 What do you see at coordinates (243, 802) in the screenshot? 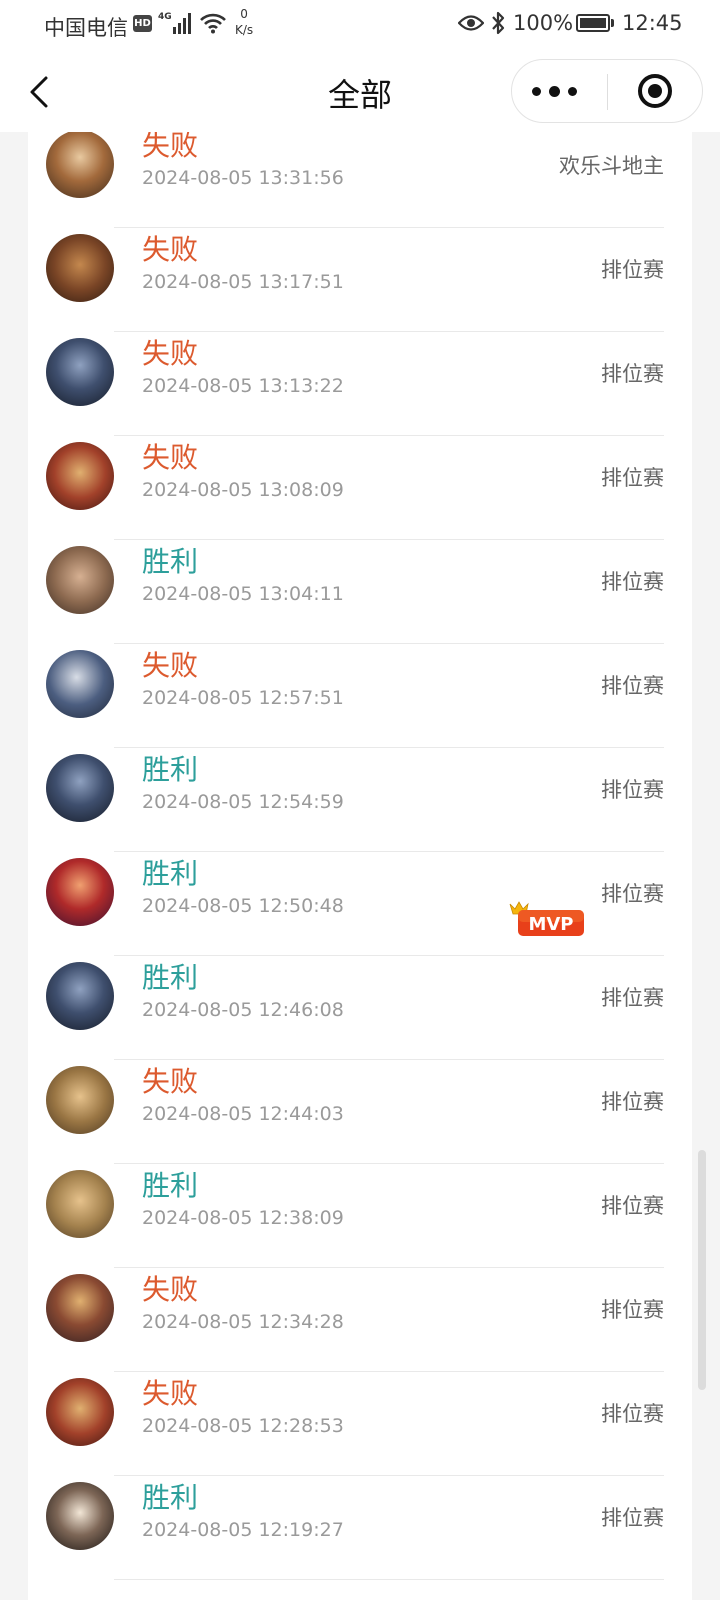
I see `match-time: 2024-08-05 12:54:59` at bounding box center [243, 802].